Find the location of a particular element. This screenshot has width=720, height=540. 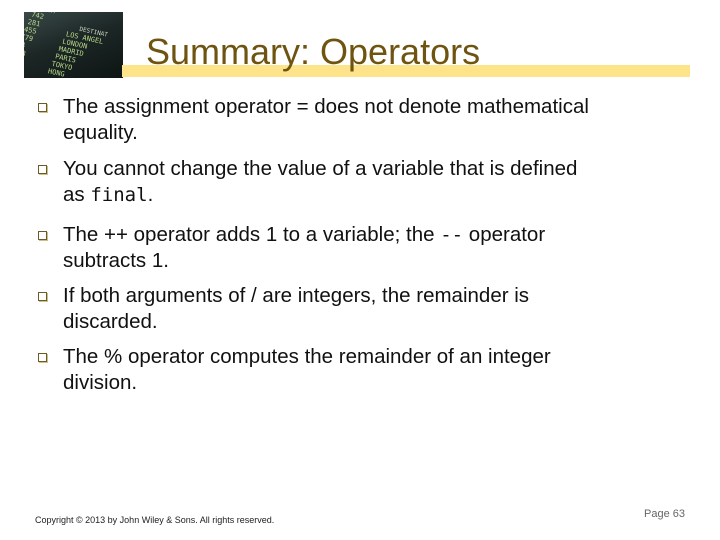

board-destinations: LOS ANGEL LONDON MADRID PARIS TOKYO HONG is located at coordinates (75, 54).